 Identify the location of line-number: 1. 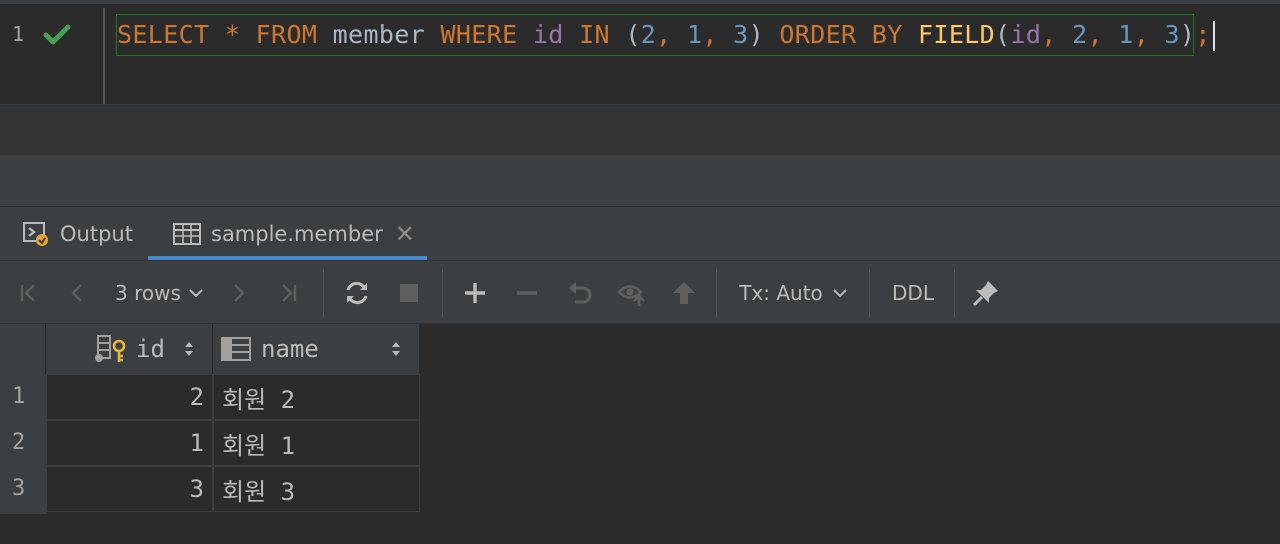
(18, 34).